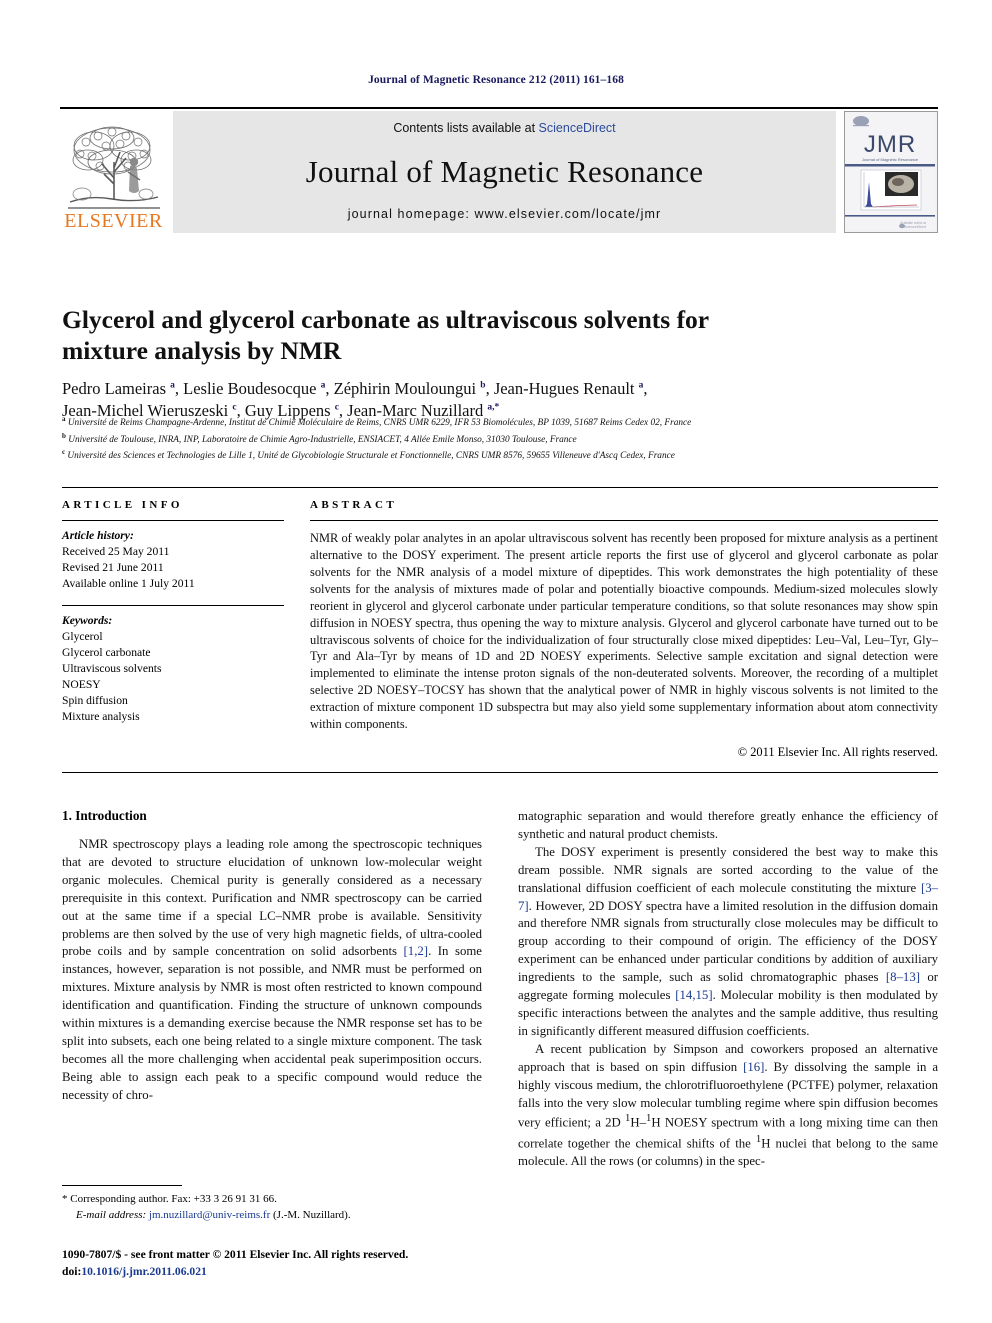 Image resolution: width=992 pixels, height=1323 pixels. I want to click on keyword-item: Glycerol carbonate, so click(106, 652).